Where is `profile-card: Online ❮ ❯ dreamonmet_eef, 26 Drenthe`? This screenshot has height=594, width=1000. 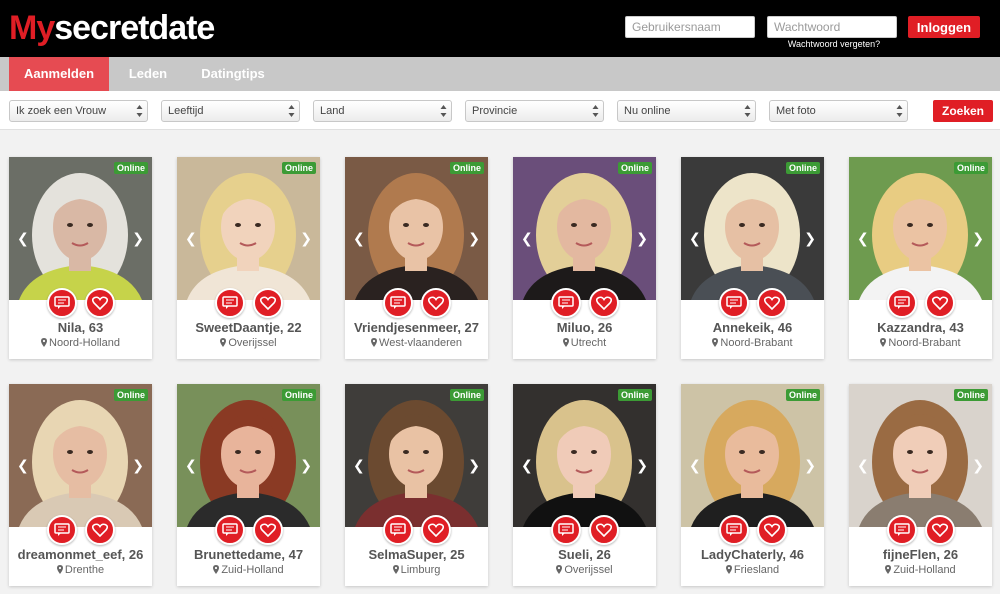 profile-card: Online ❮ ❯ dreamonmet_eef, 26 Drenthe is located at coordinates (80, 485).